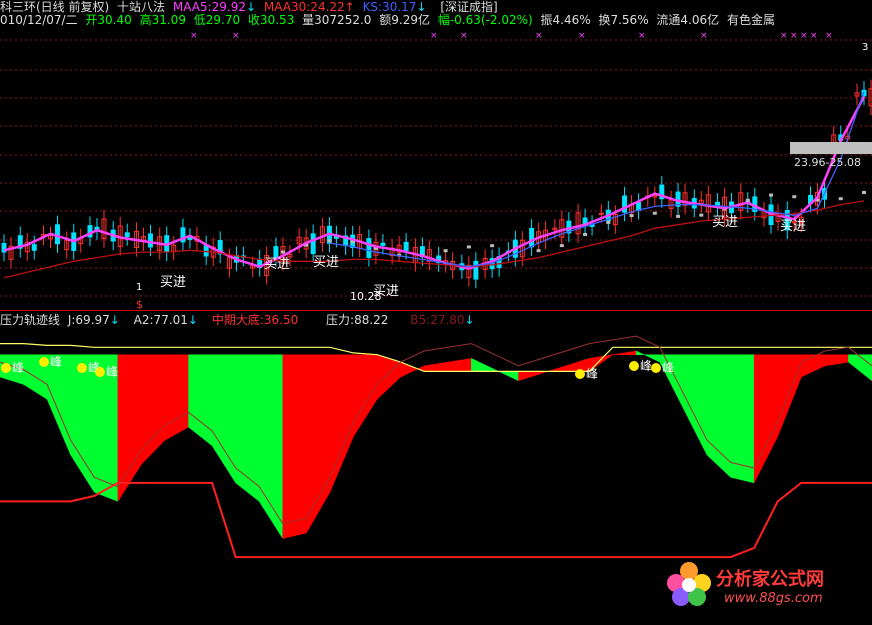 The height and width of the screenshot is (625, 872). What do you see at coordinates (162, 20) in the screenshot?
I see `high-value: 高31.09` at bounding box center [162, 20].